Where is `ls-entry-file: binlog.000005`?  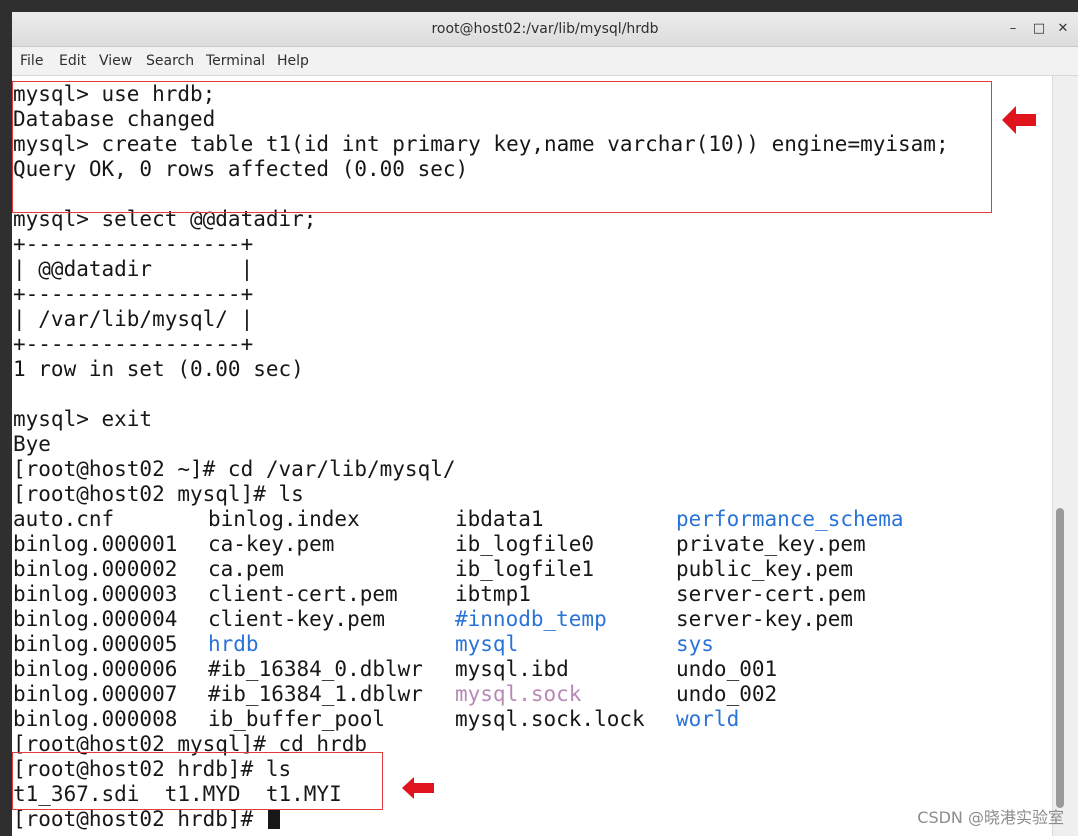
ls-entry-file: binlog.000005 is located at coordinates (95, 644).